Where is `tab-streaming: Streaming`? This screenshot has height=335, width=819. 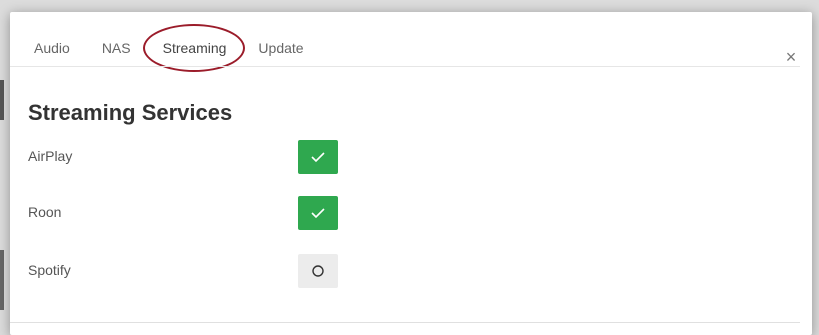
tab-streaming: Streaming is located at coordinates (193, 48).